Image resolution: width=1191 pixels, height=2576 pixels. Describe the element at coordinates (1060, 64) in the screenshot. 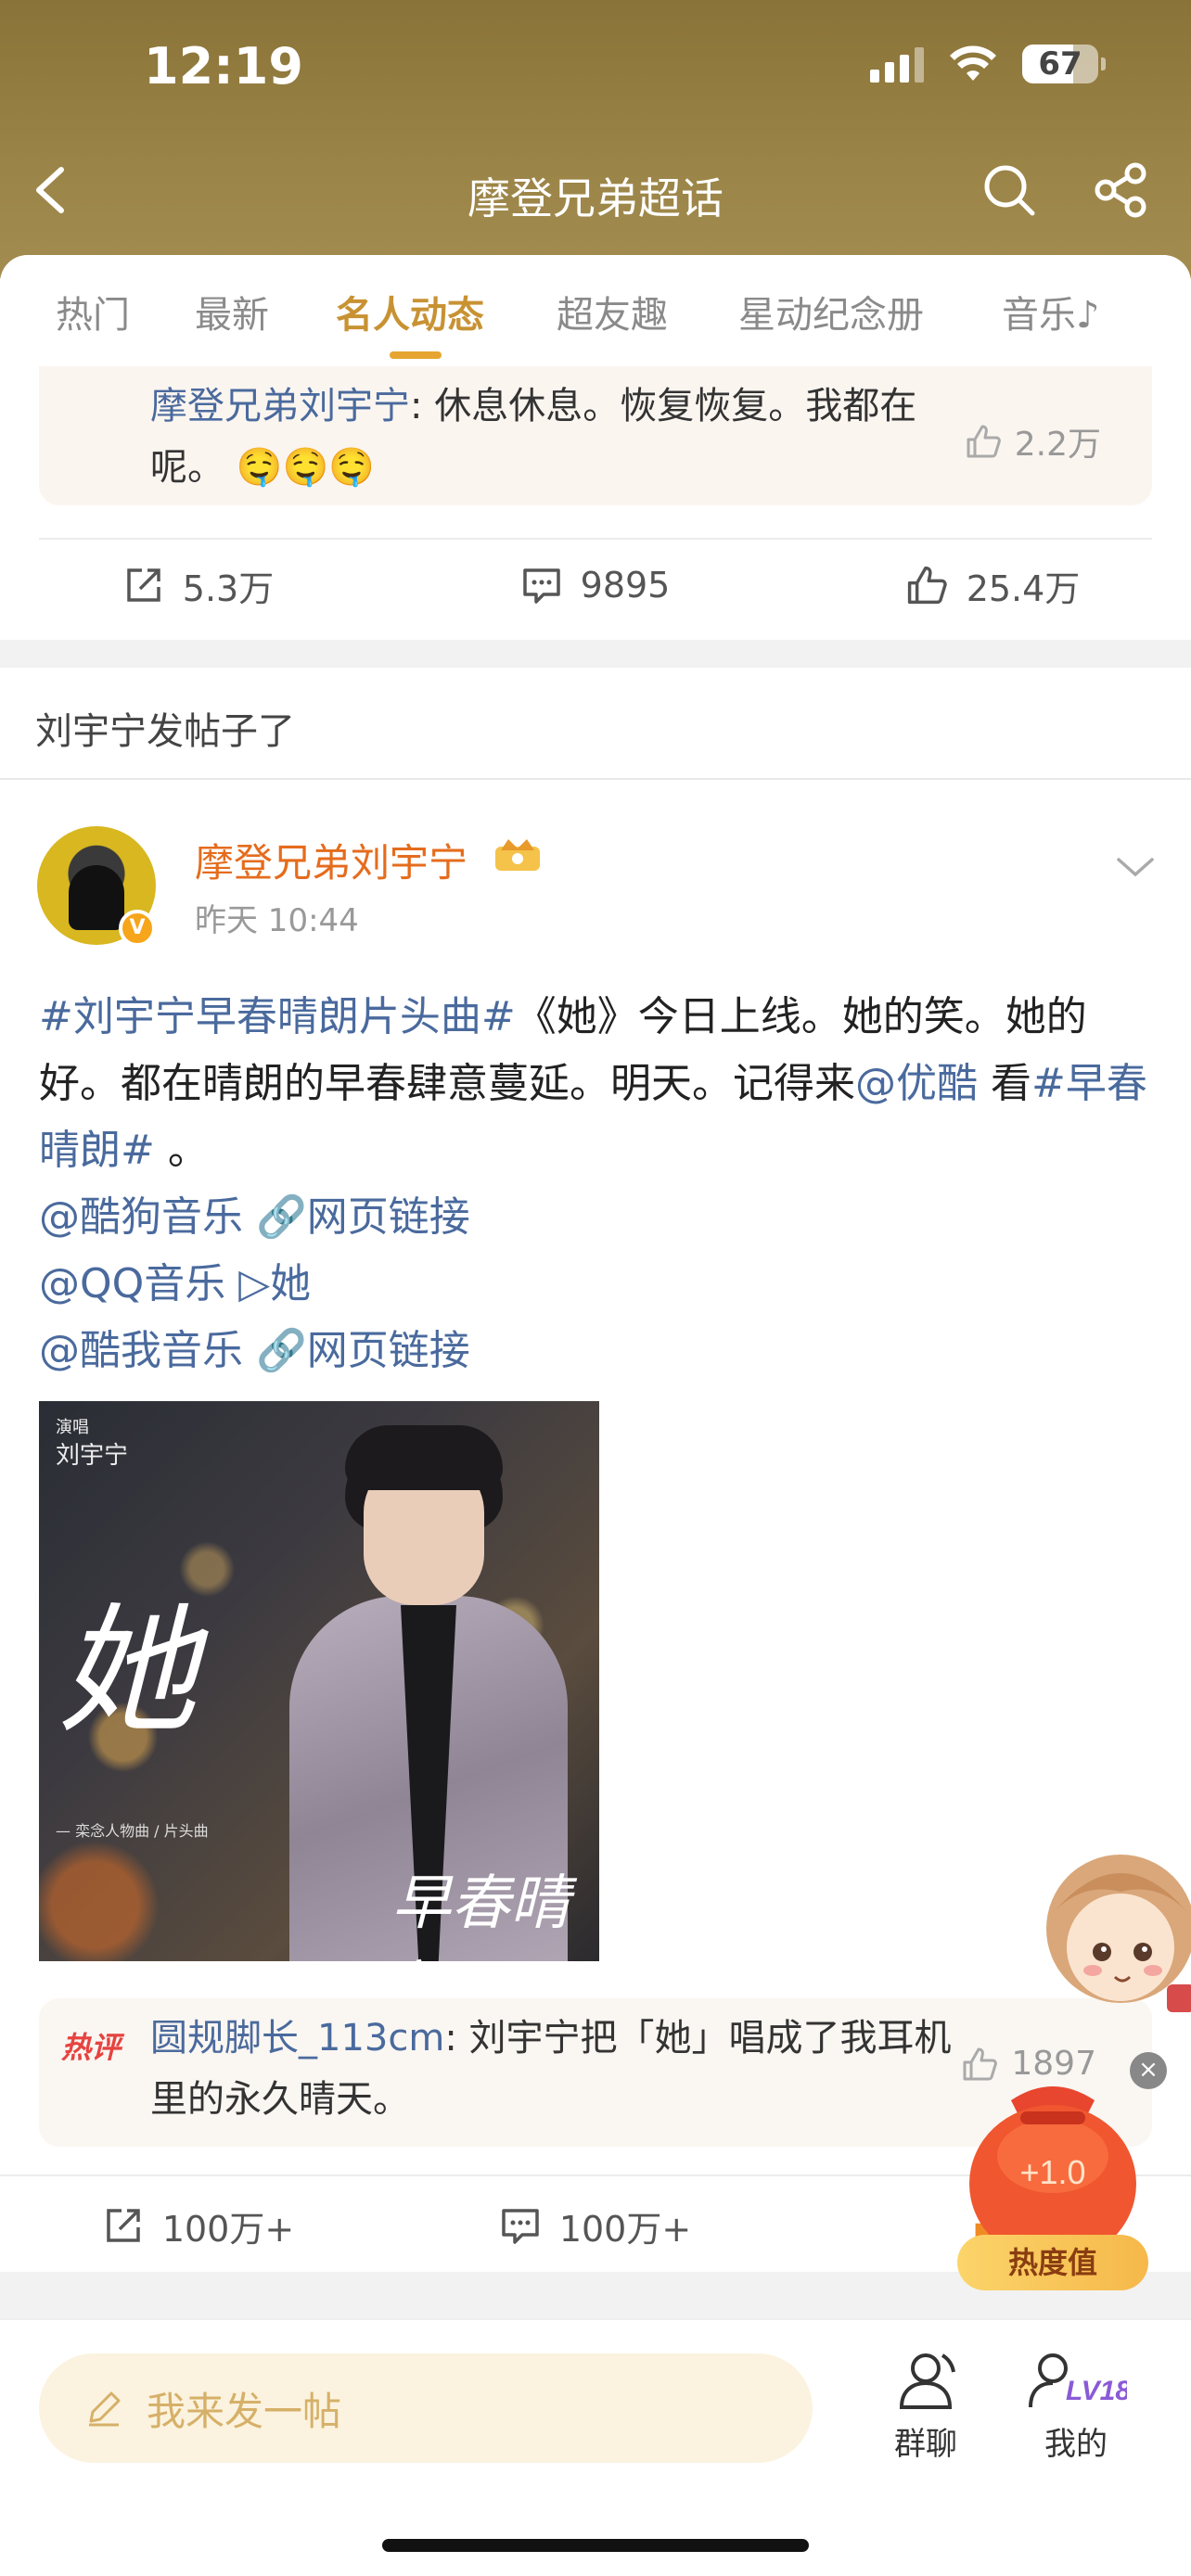

I see `battery-level: 67` at that location.